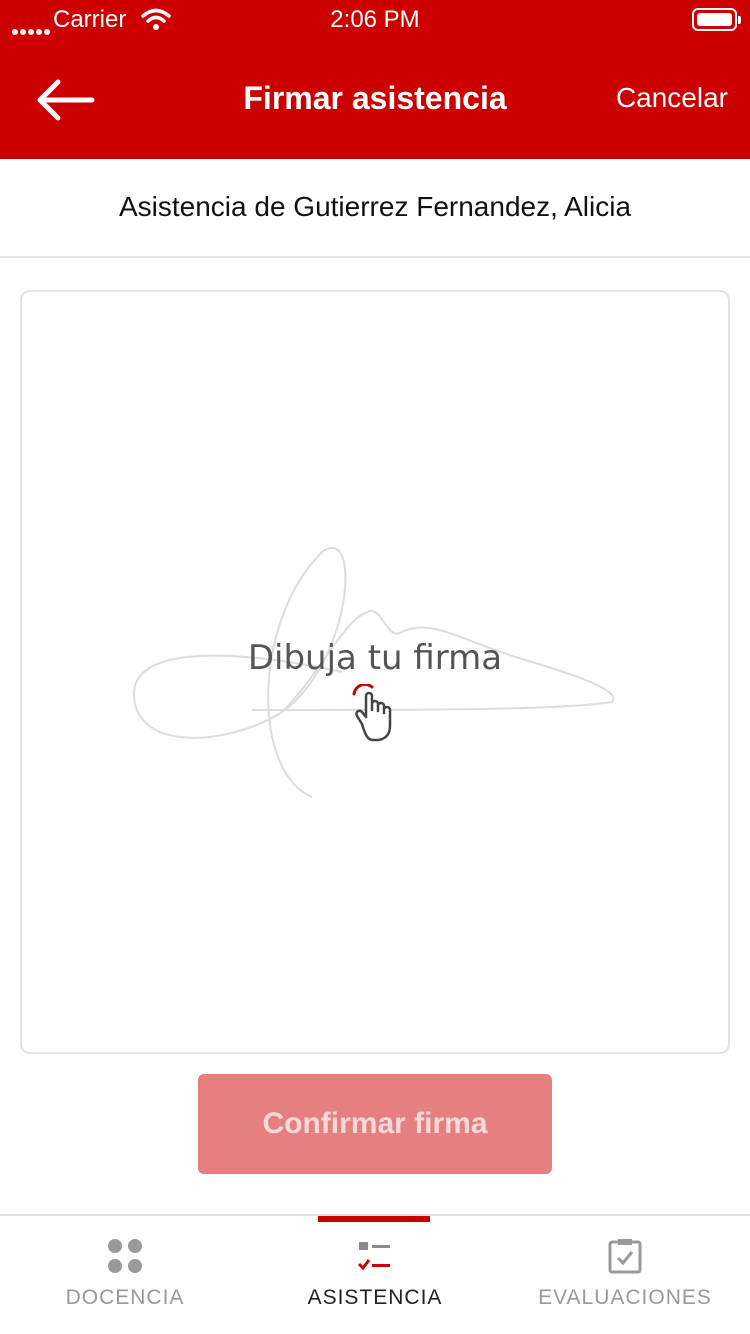  I want to click on tab-label-docencia: DOCENCIA, so click(125, 1297).